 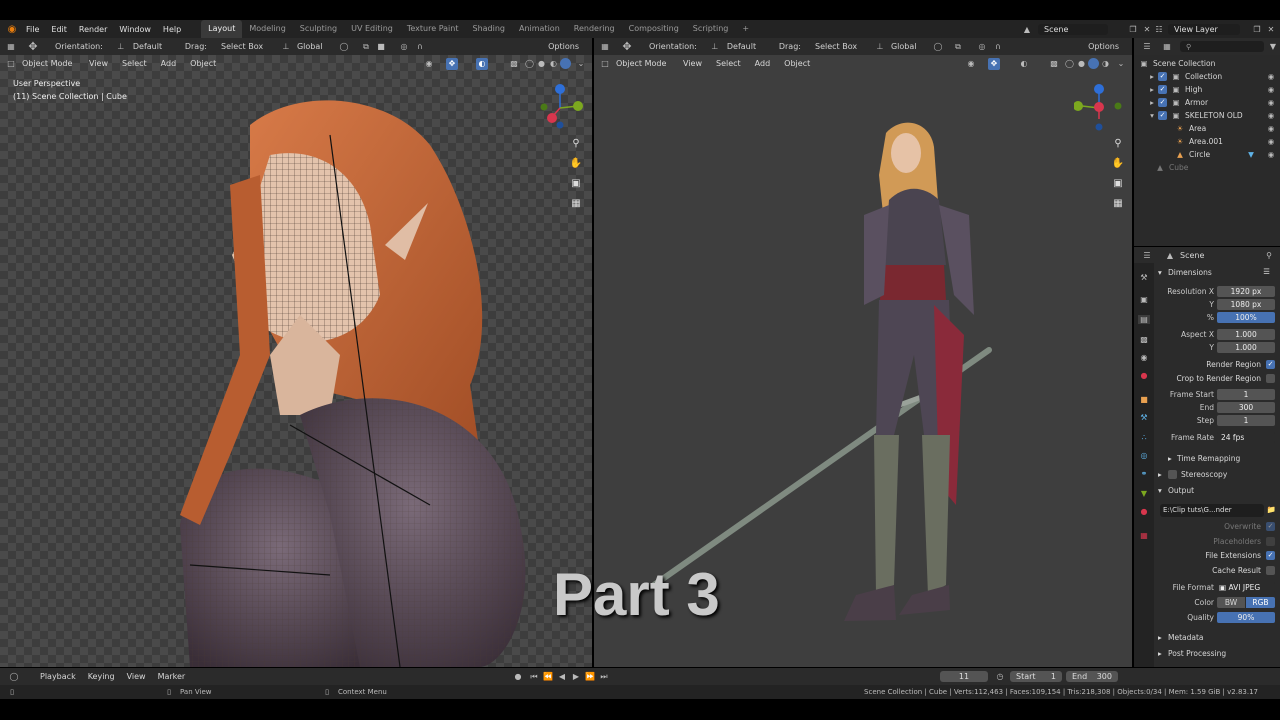 What do you see at coordinates (1144, 299) in the screenshot?
I see `render-tab-icon: ▣` at bounding box center [1144, 299].